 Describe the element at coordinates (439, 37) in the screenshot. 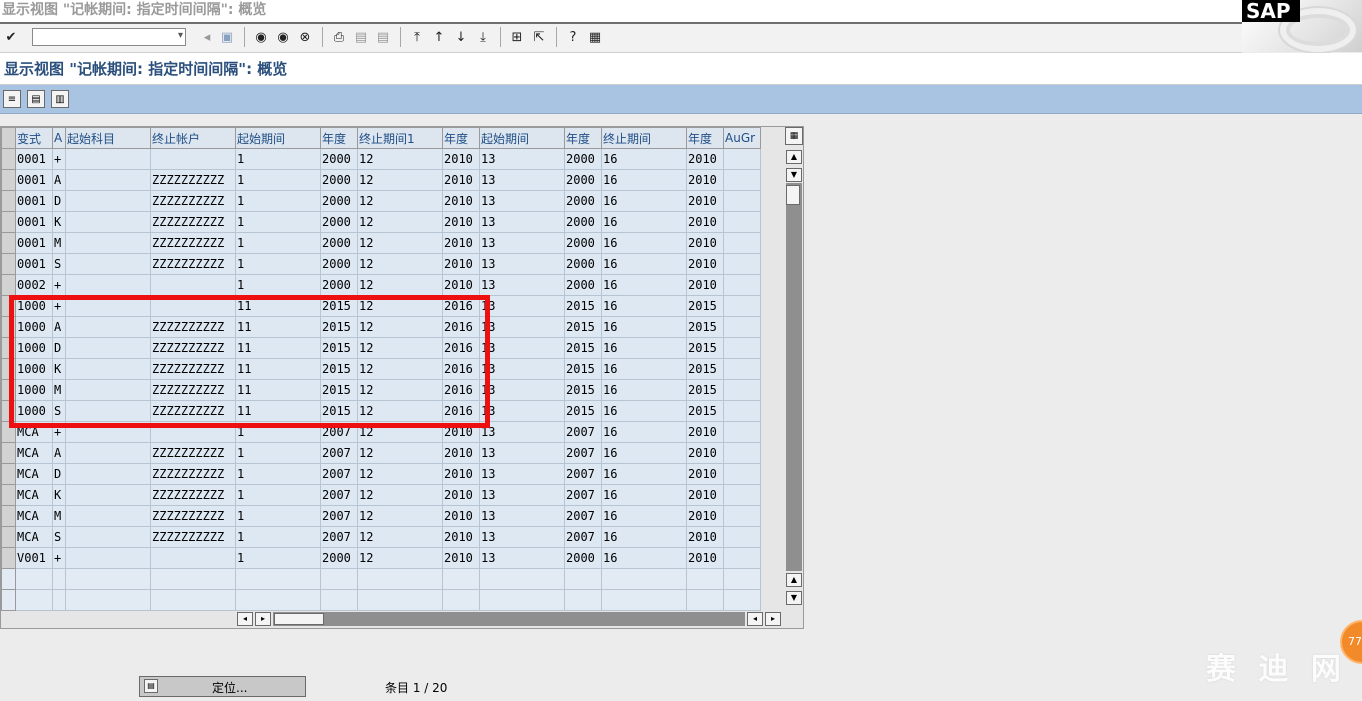

I see `previous-page-icon: ↑` at that location.